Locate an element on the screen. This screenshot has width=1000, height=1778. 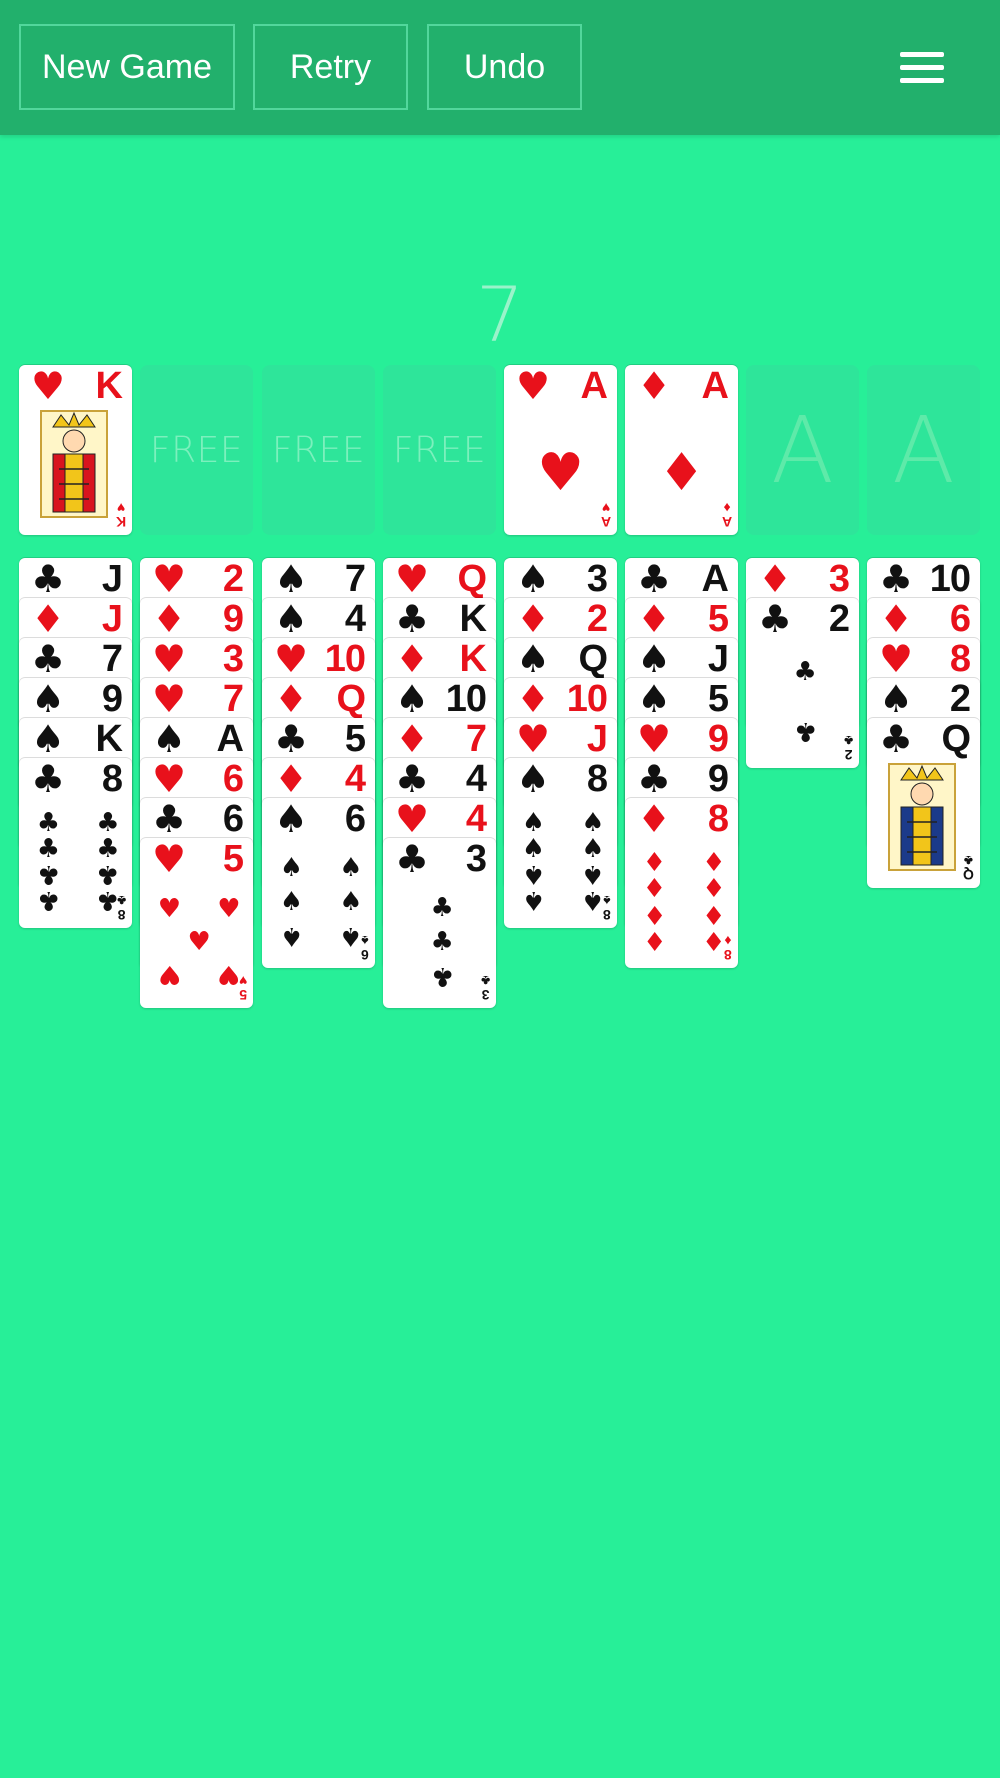
card-pips: ♣ ♣ ♣ is located at coordinates (439, 943).